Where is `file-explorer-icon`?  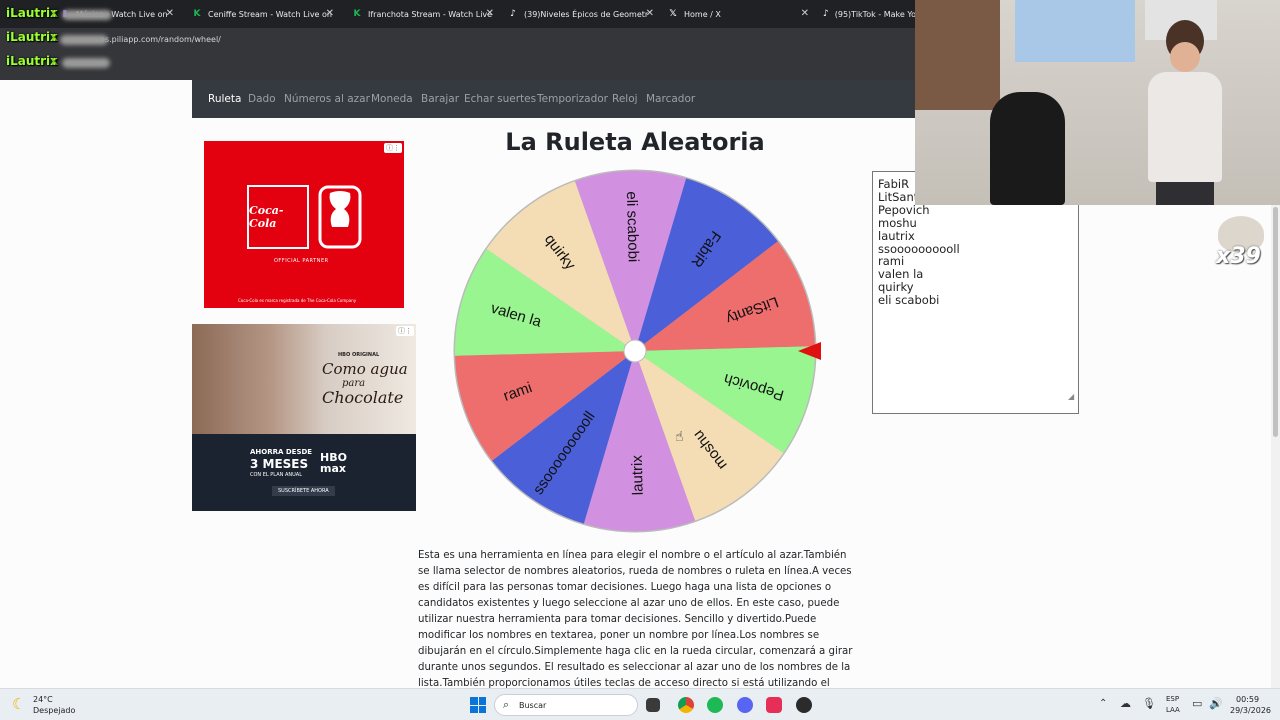
file-explorer-icon is located at coordinates (653, 705).